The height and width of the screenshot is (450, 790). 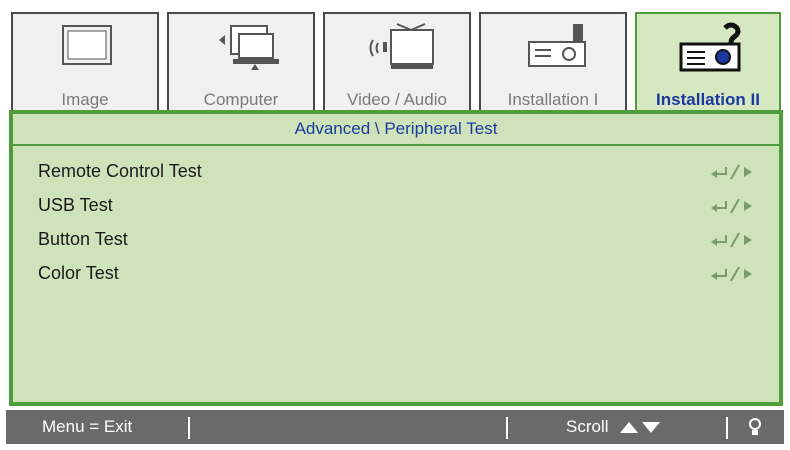 I want to click on tab-image: Image, so click(x=85, y=64).